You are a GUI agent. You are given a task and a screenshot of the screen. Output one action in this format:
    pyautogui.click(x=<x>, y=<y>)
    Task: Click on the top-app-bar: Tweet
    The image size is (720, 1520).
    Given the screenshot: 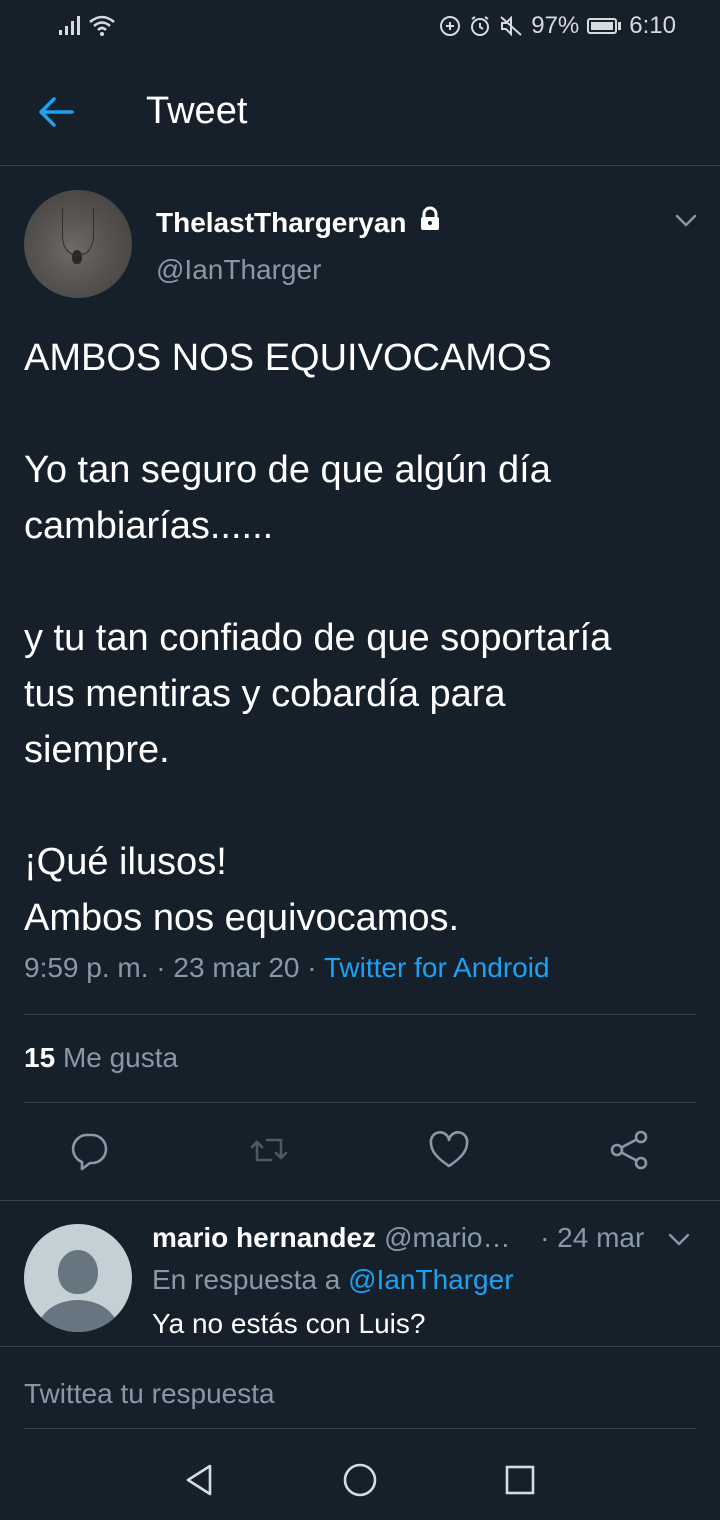 What is the action you would take?
    pyautogui.click(x=360, y=111)
    